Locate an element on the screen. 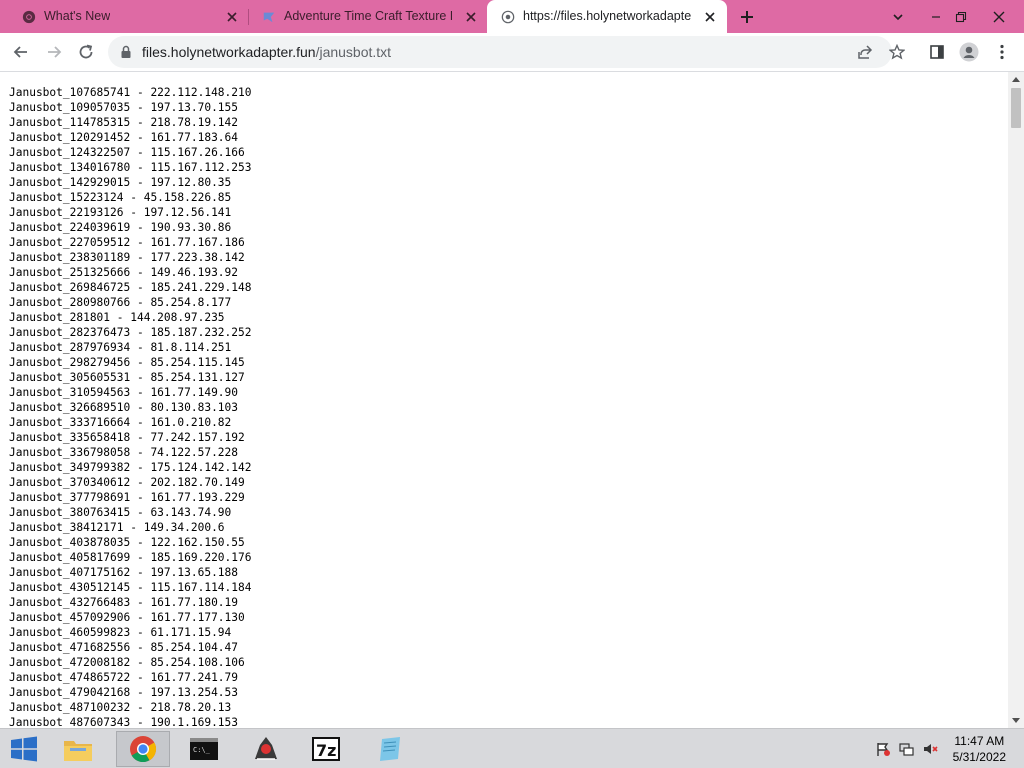 The width and height of the screenshot is (1024, 768). scroll-down-arrow-icon is located at coordinates (1016, 720).